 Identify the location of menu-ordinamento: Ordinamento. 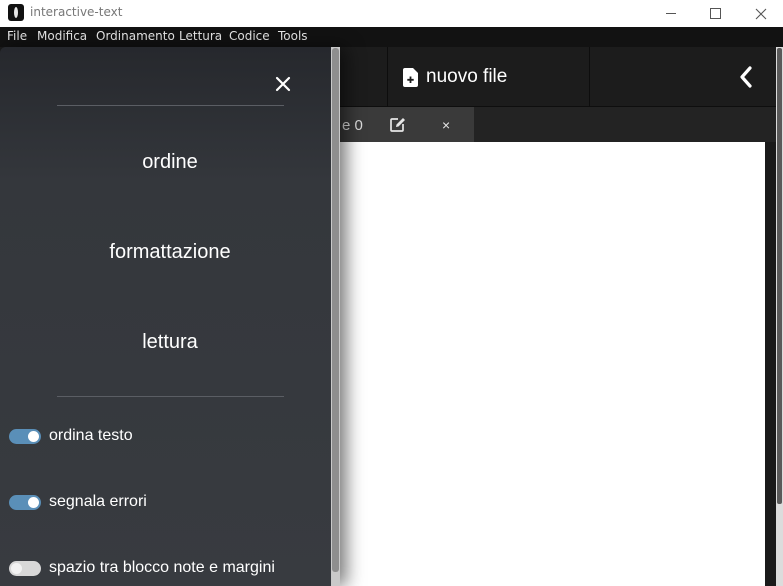
(135, 36).